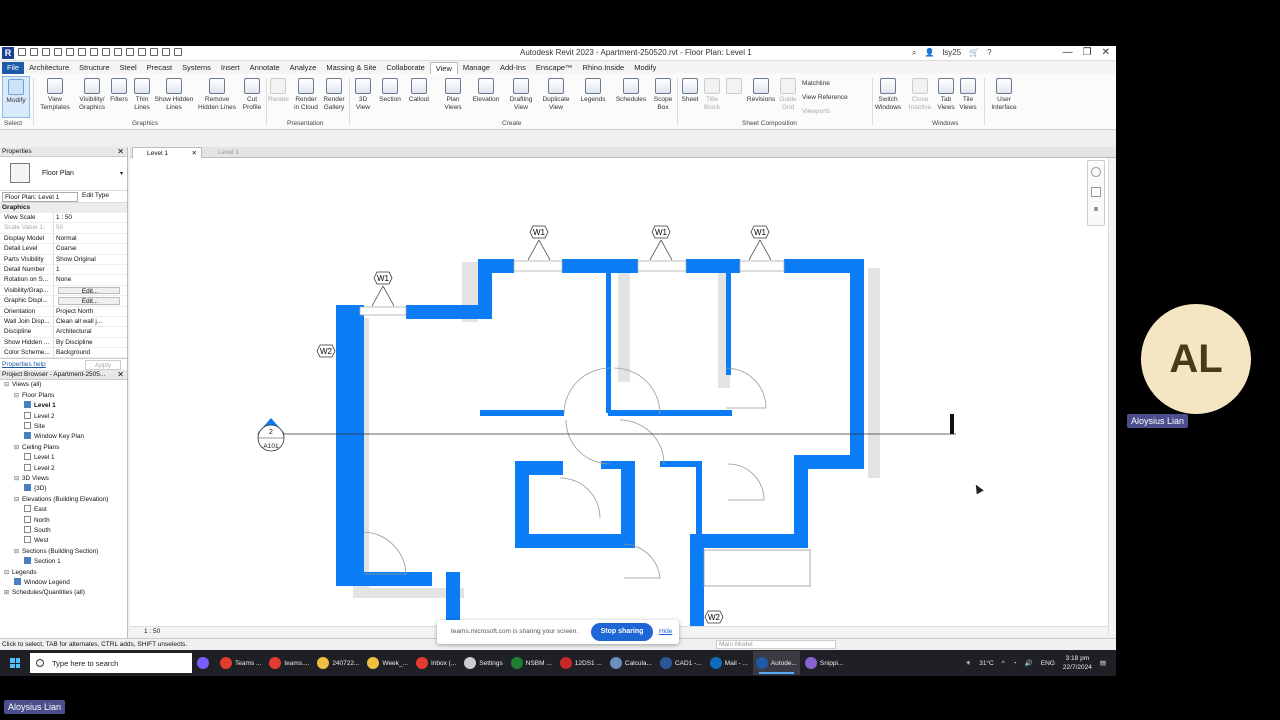  I want to click on elevation-button: Elevation, so click(486, 91).